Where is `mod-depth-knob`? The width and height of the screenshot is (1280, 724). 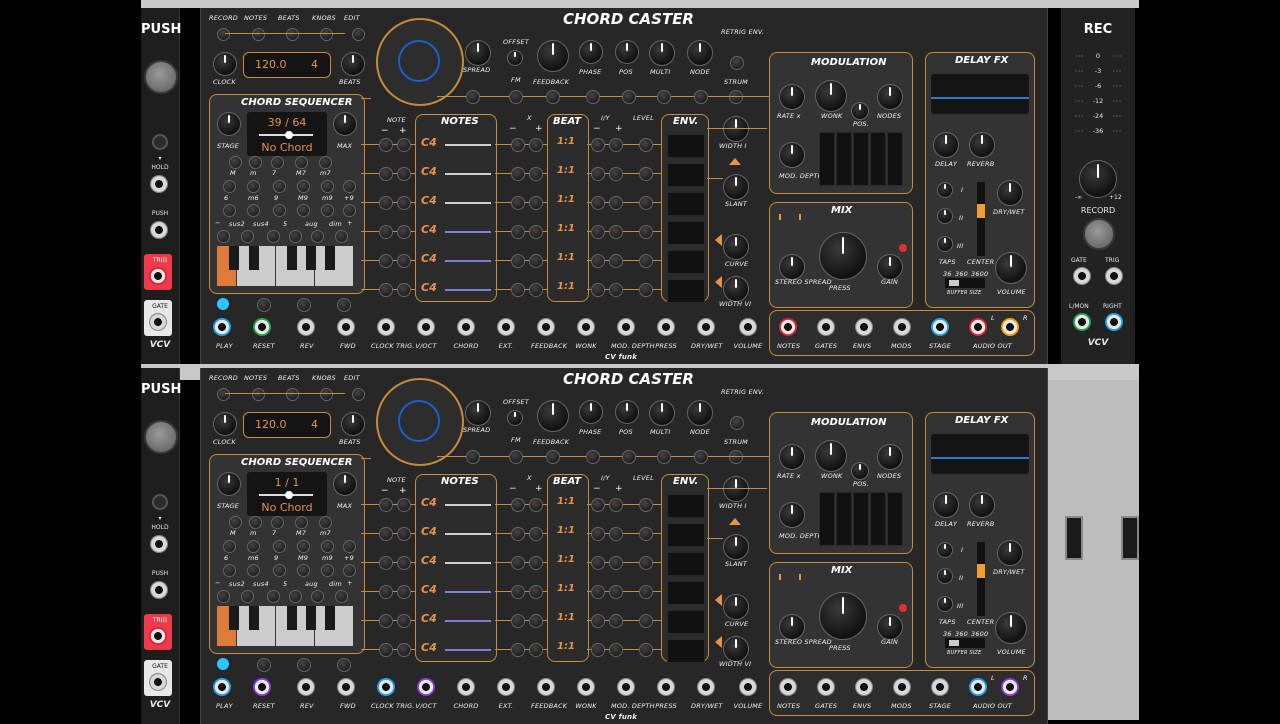 mod-depth-knob is located at coordinates (792, 515).